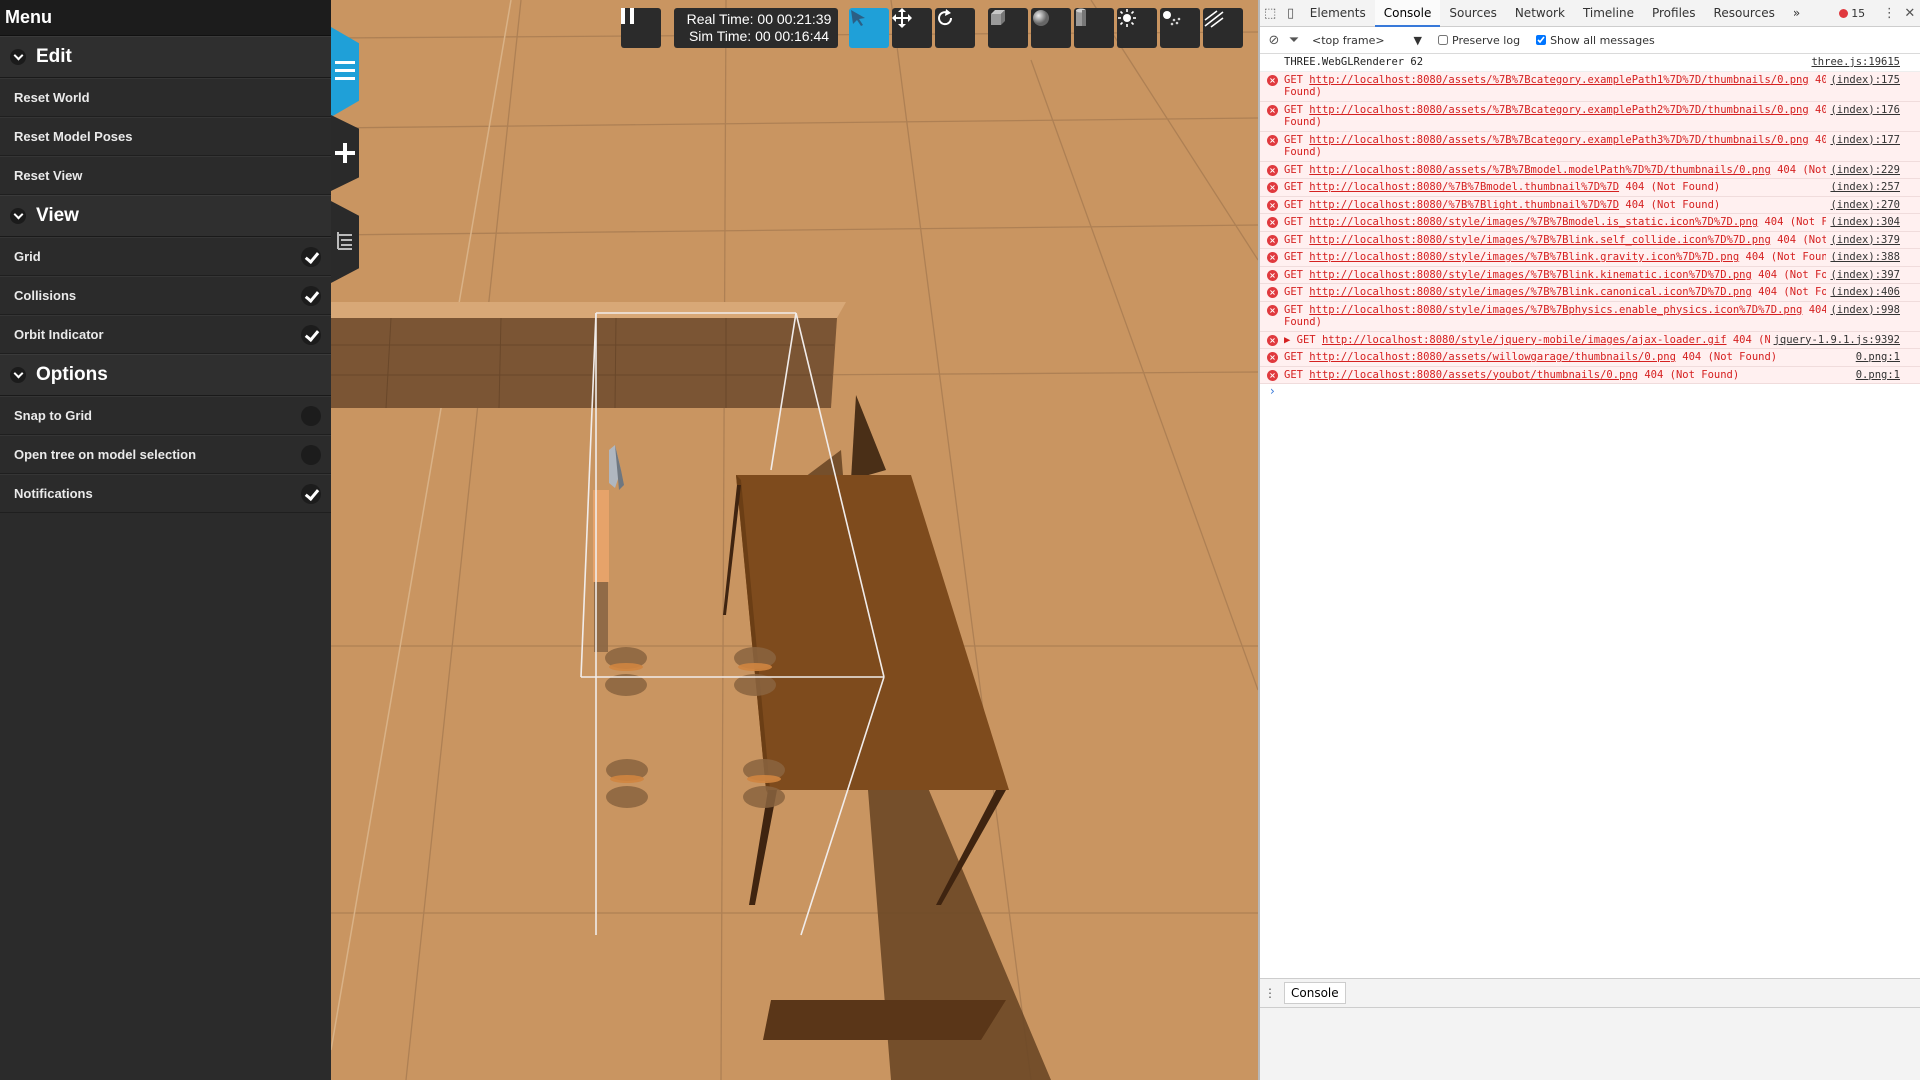 This screenshot has width=1920, height=1080. What do you see at coordinates (1270, 13) in the screenshot?
I see `inspect-element-icon: ⬚` at bounding box center [1270, 13].